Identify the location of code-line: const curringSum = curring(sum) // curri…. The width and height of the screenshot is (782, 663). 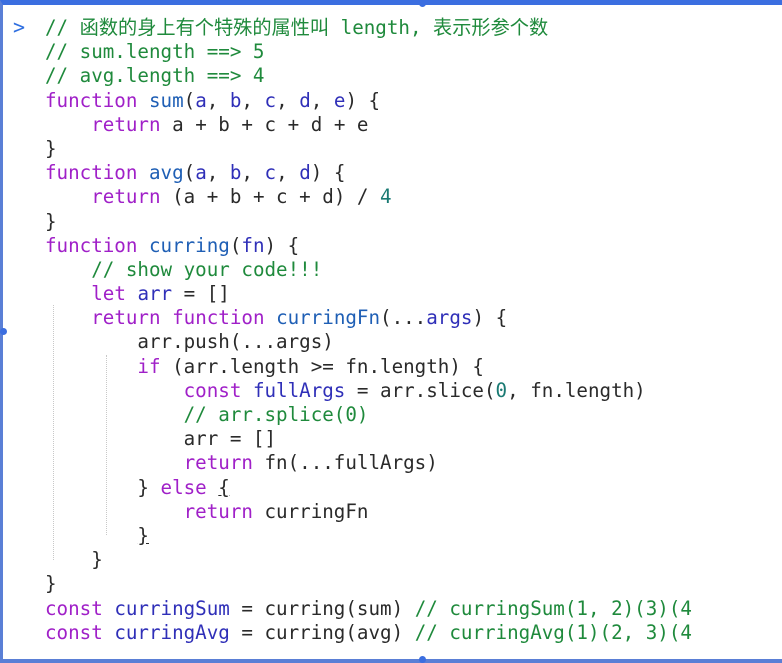
(368, 609).